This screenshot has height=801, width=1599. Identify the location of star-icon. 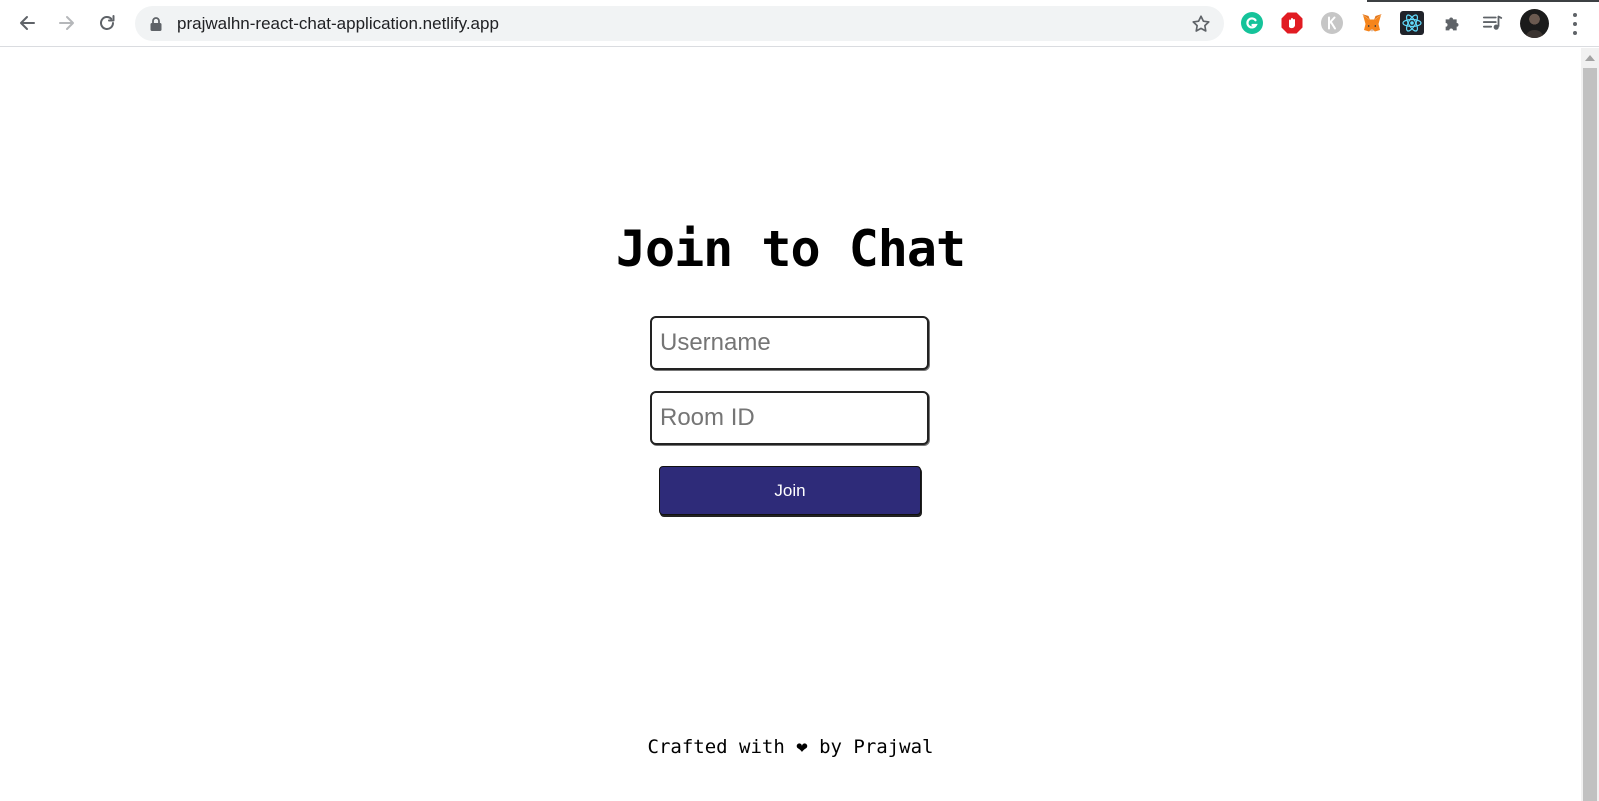
(1201, 24).